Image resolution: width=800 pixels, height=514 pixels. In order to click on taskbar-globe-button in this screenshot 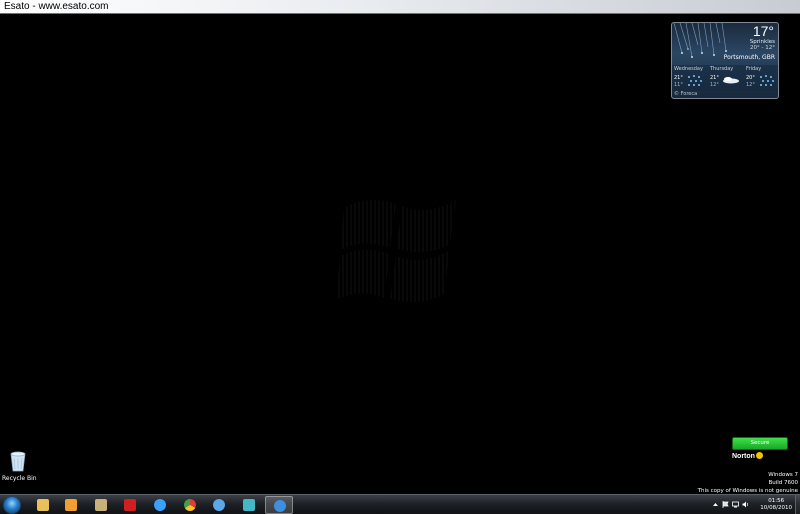, I will do `click(219, 505)`.